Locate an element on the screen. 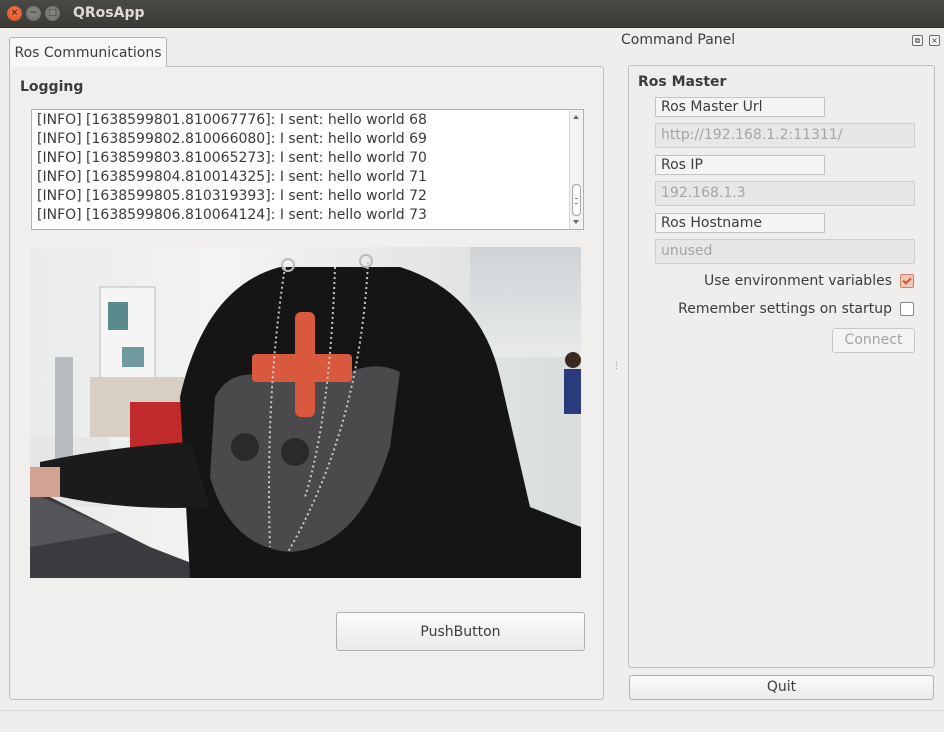  window-title: QRosApp is located at coordinates (109, 13).